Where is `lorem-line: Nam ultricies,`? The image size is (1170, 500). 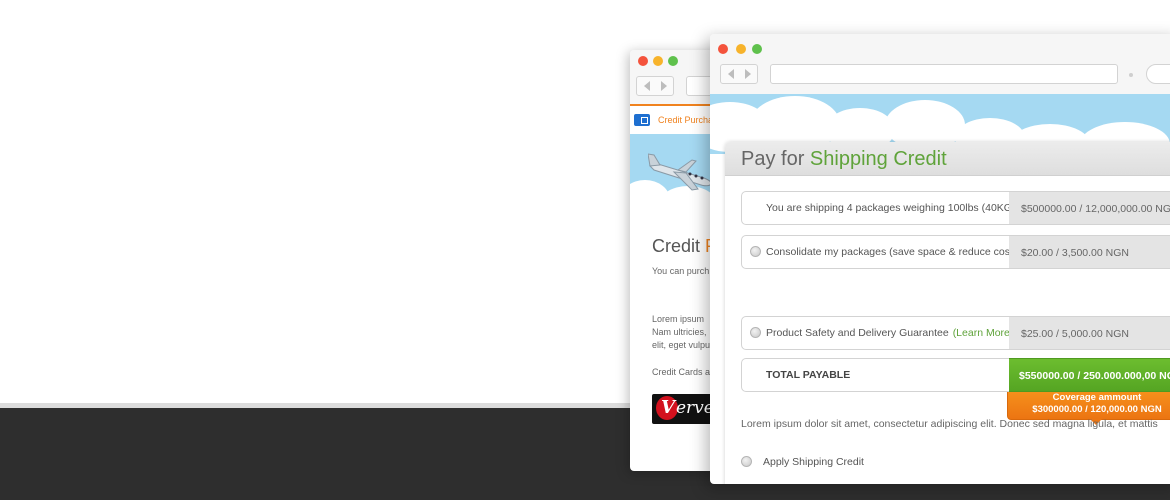 lorem-line: Nam ultricies, is located at coordinates (679, 332).